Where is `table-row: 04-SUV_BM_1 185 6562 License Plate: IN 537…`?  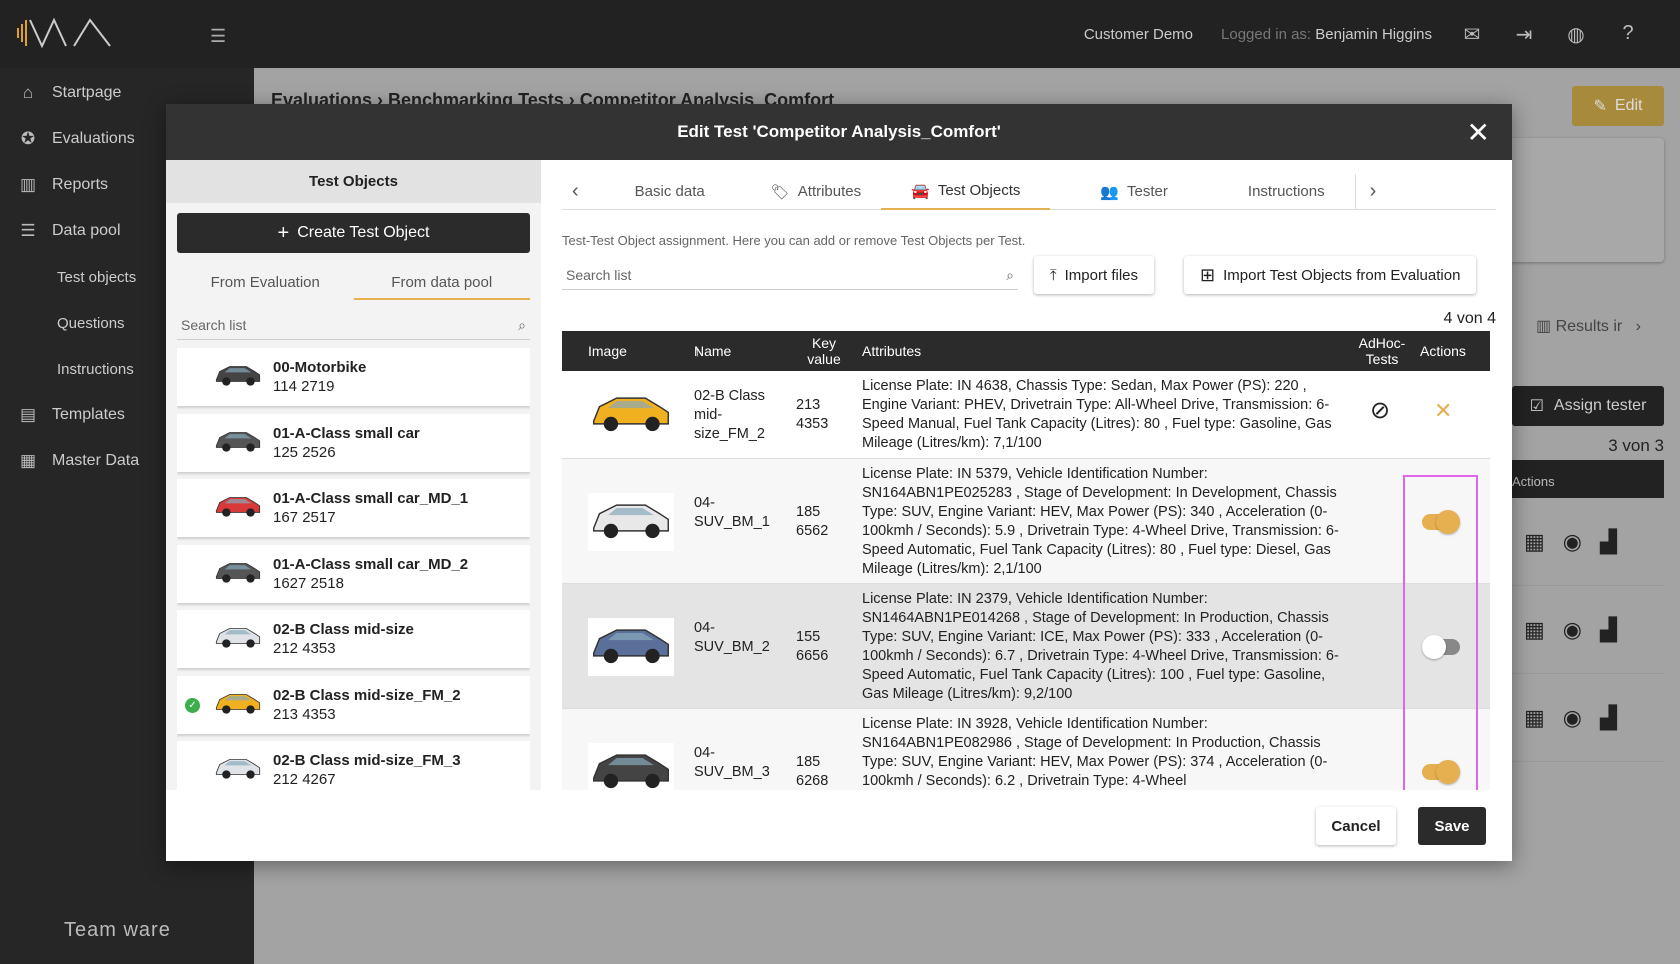 table-row: 04-SUV_BM_1 185 6562 License Plate: IN 537… is located at coordinates (1026, 521).